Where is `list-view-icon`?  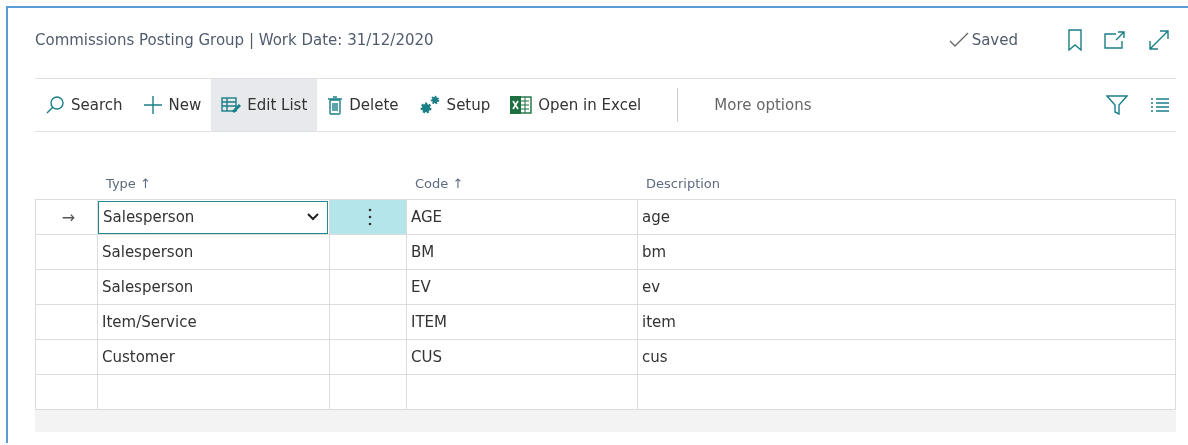
list-view-icon is located at coordinates (1160, 105).